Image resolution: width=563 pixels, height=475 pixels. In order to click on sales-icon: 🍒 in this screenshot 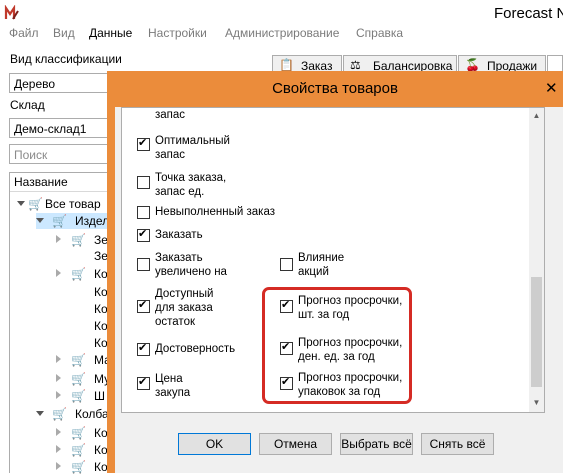, I will do `click(472, 65)`.